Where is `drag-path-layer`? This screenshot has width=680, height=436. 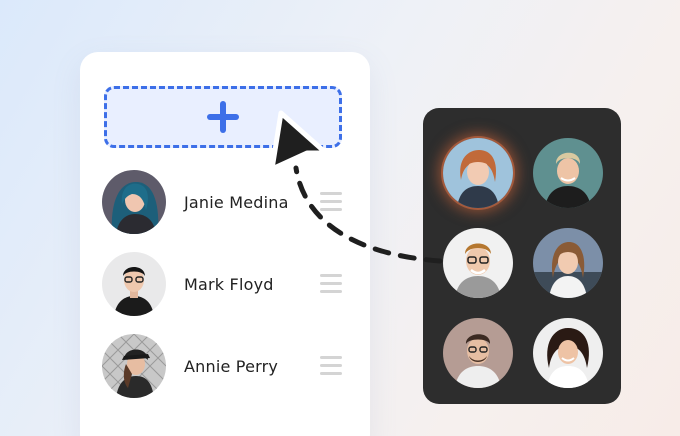 drag-path-layer is located at coordinates (356, 187).